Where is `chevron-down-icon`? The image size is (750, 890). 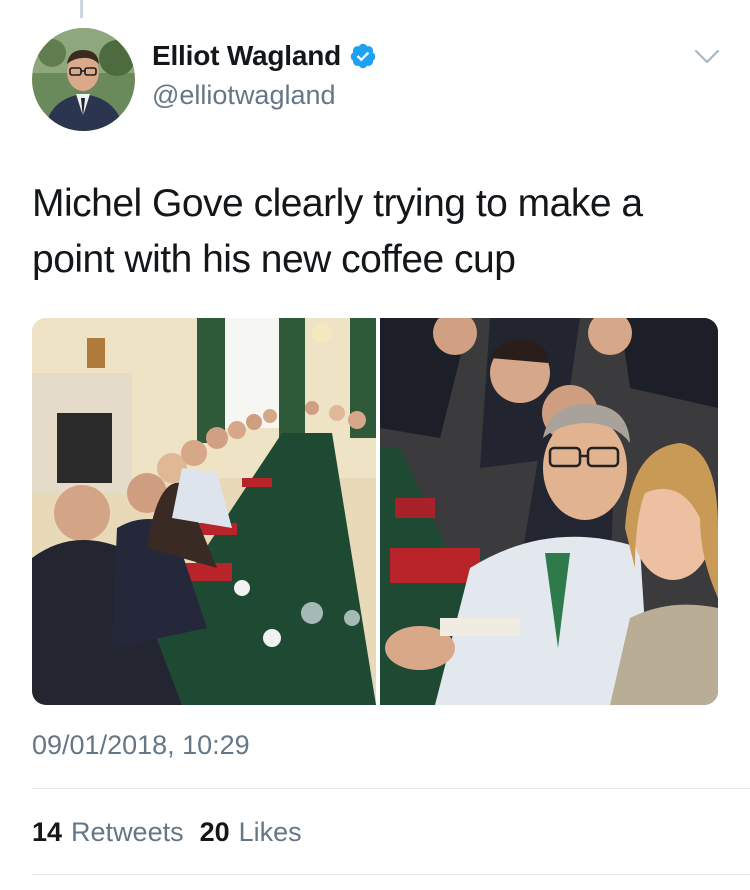
chevron-down-icon is located at coordinates (707, 57).